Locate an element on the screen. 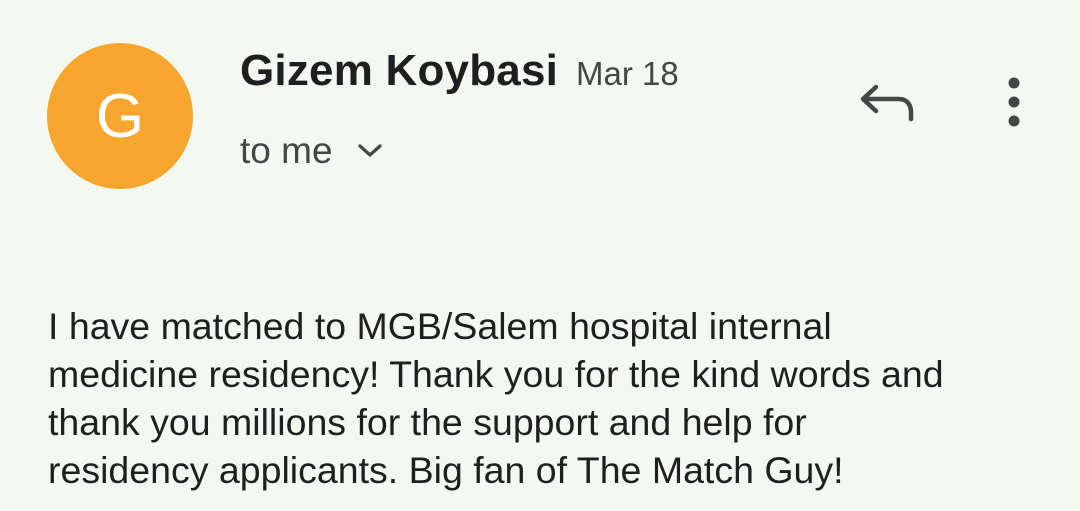  avatar-initial: G is located at coordinates (120, 116).